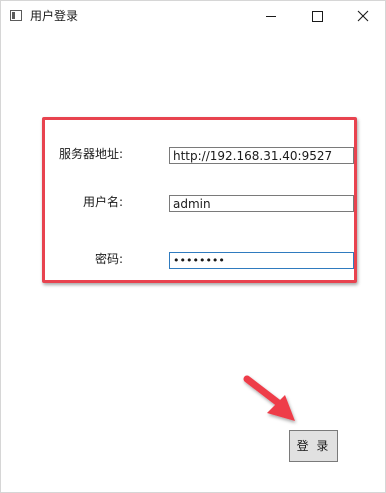 This screenshot has height=493, width=386. What do you see at coordinates (91, 154) in the screenshot?
I see `server-address-label: 服务器地址:` at bounding box center [91, 154].